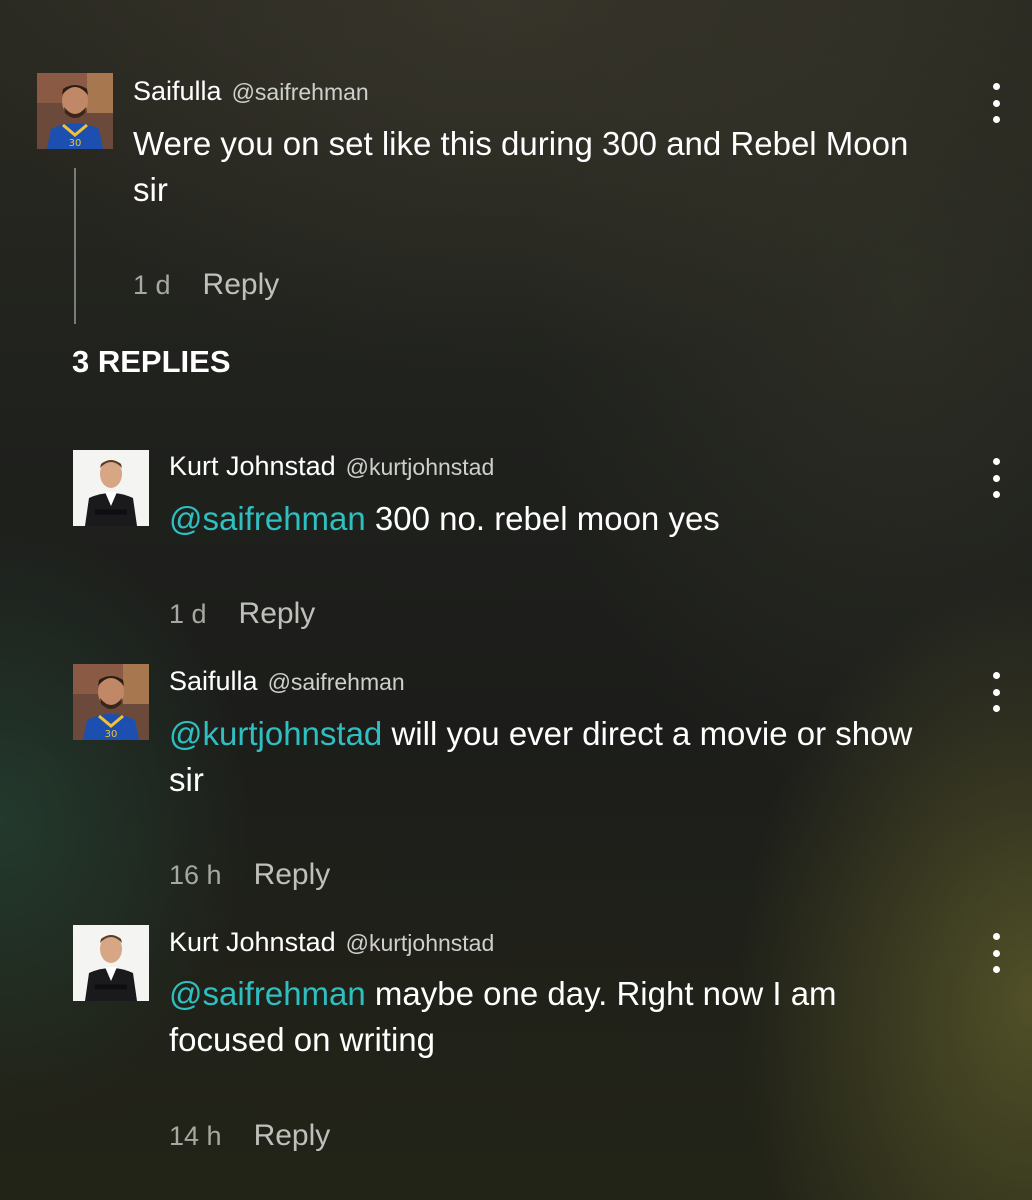 Image resolution: width=1032 pixels, height=1200 pixels. I want to click on comment-text: @saifrehman 300 no. rebel moon yes, so click(559, 519).